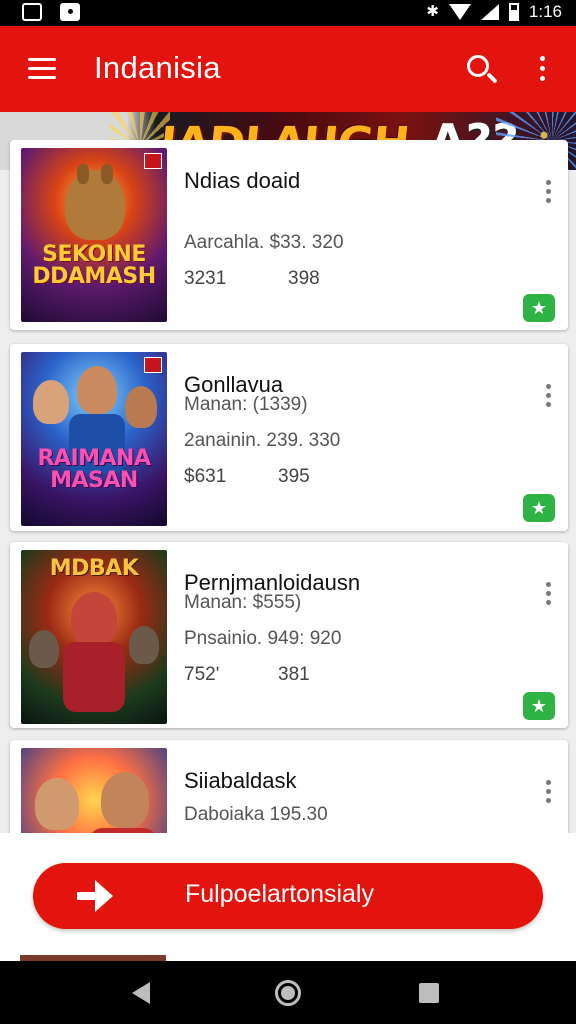  Describe the element at coordinates (205, 476) in the screenshot. I see `game-stat-a: $631` at that location.